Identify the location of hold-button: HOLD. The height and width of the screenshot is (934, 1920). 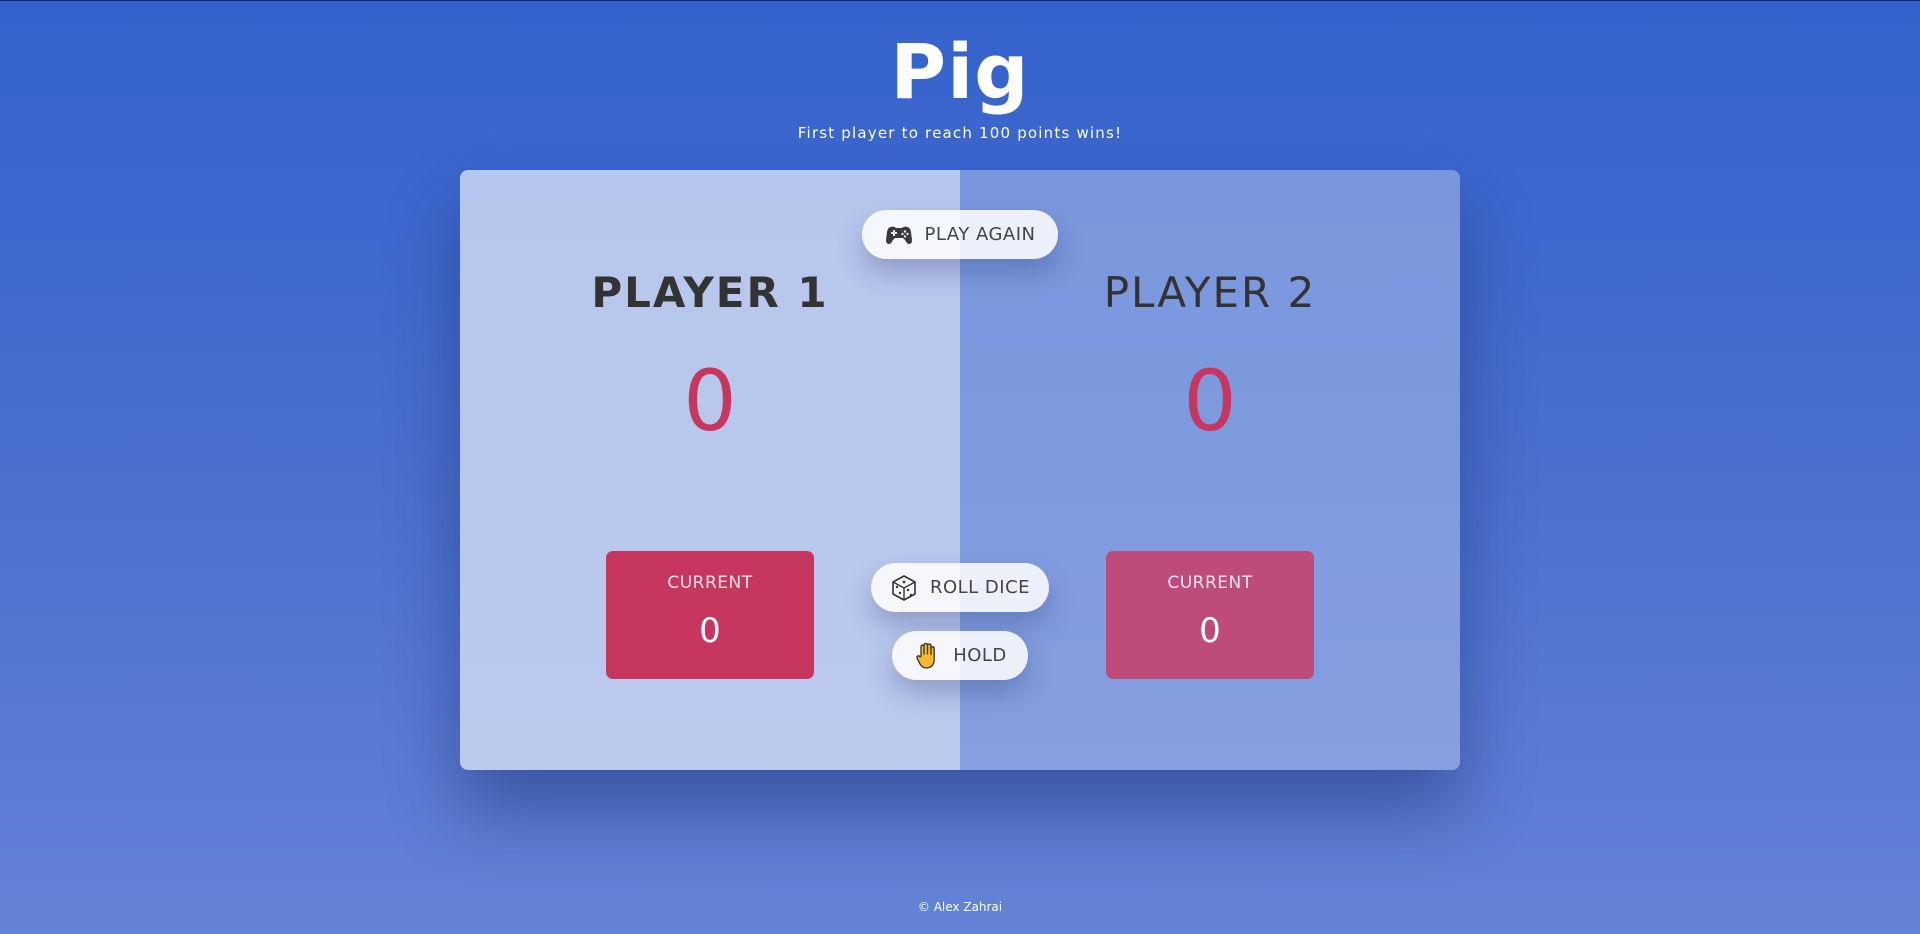
(960, 655).